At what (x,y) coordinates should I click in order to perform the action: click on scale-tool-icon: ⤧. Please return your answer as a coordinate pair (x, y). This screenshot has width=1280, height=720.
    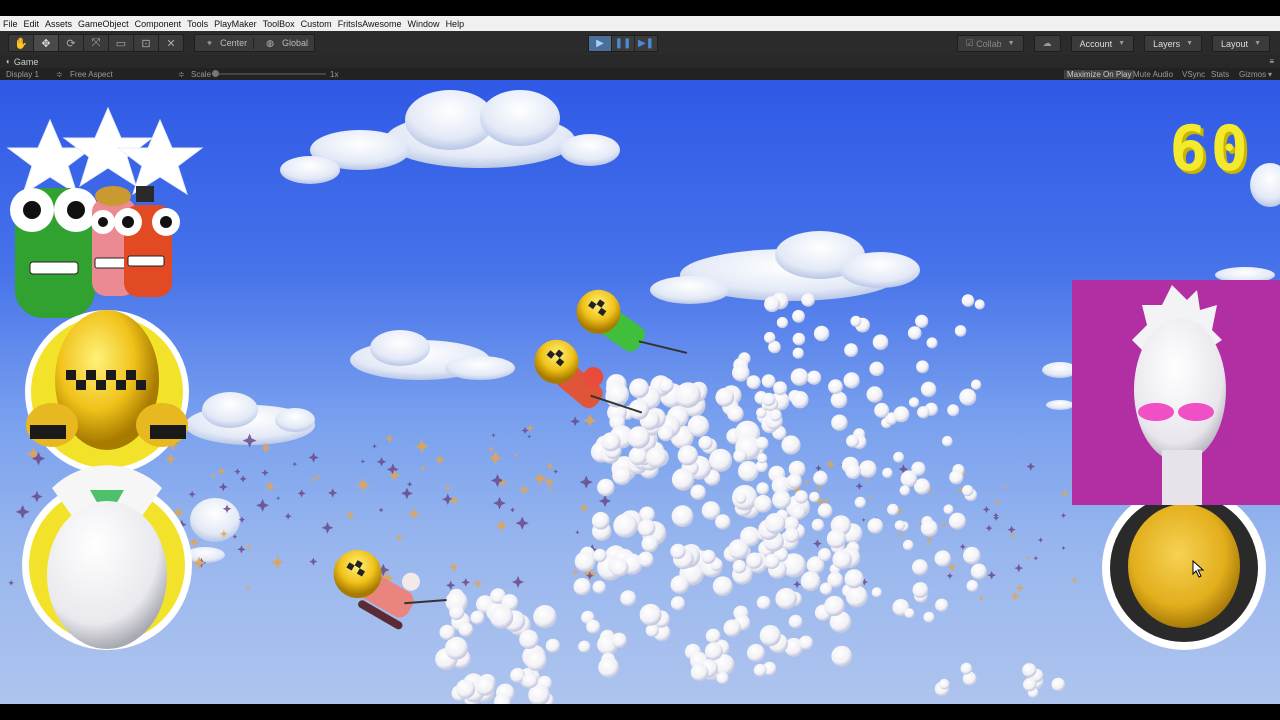
    Looking at the image, I should click on (96, 43).